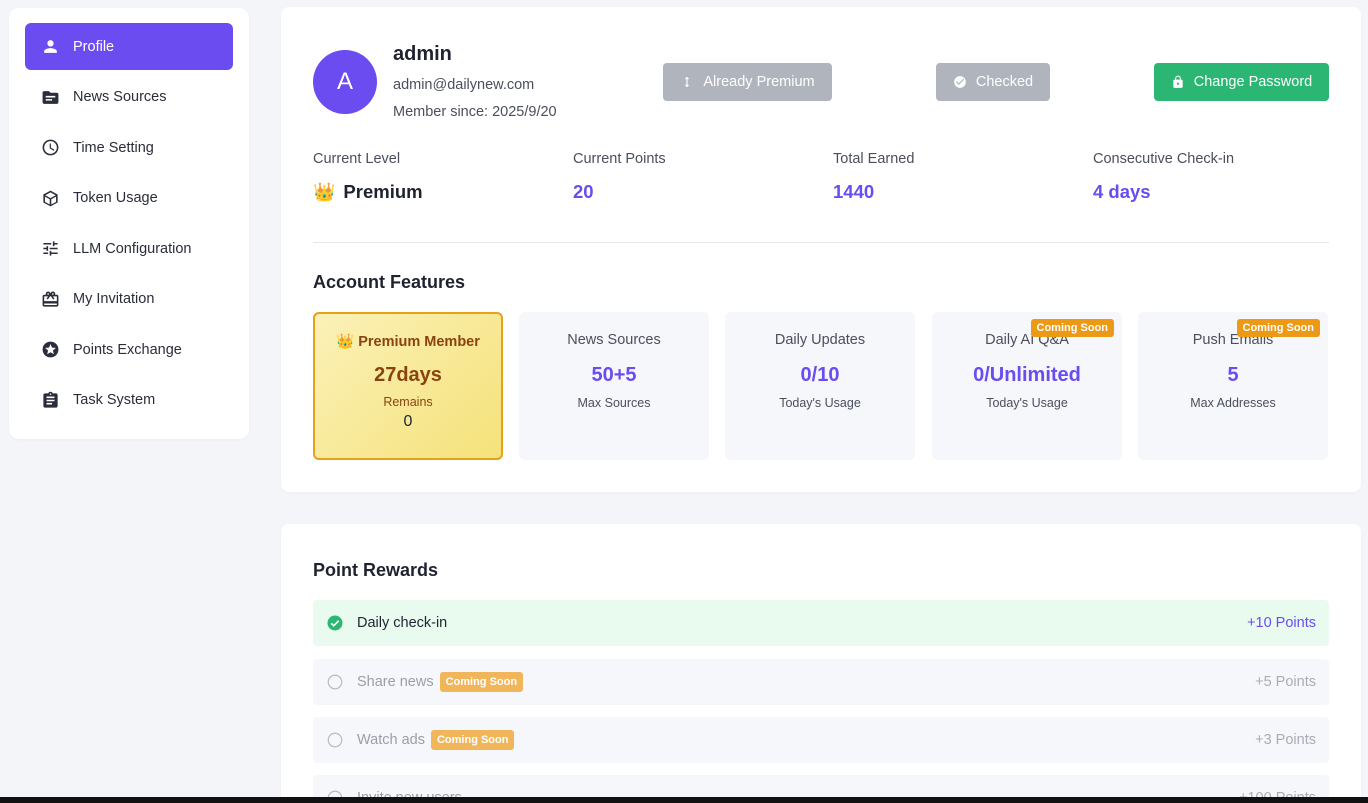 The height and width of the screenshot is (803, 1368). Describe the element at coordinates (383, 191) in the screenshot. I see `stat-value: Premium` at that location.